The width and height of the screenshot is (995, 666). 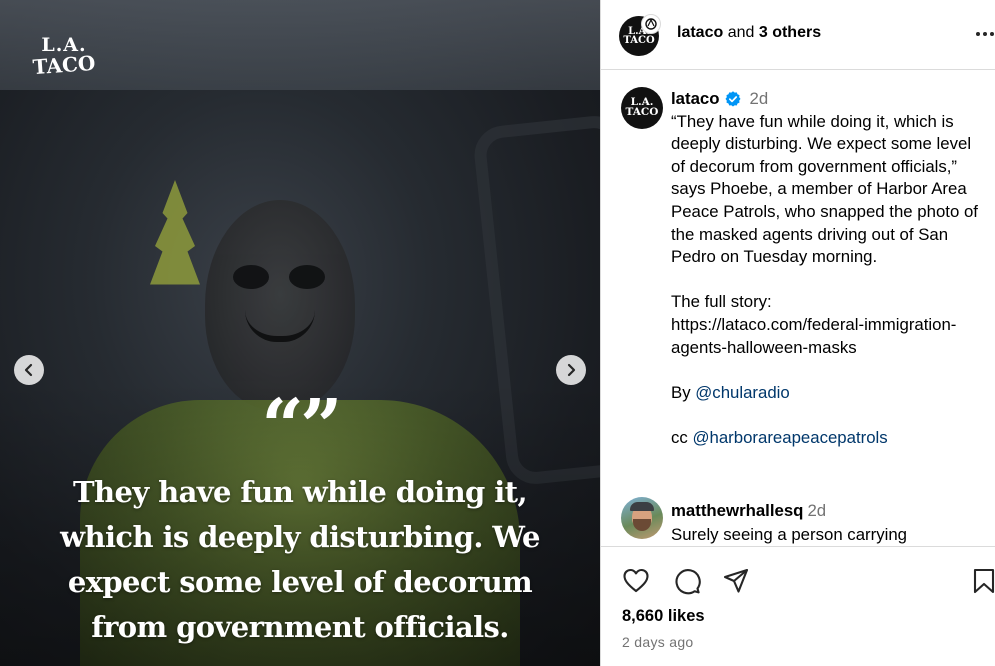 I want to click on by-prefix: By, so click(x=681, y=392).